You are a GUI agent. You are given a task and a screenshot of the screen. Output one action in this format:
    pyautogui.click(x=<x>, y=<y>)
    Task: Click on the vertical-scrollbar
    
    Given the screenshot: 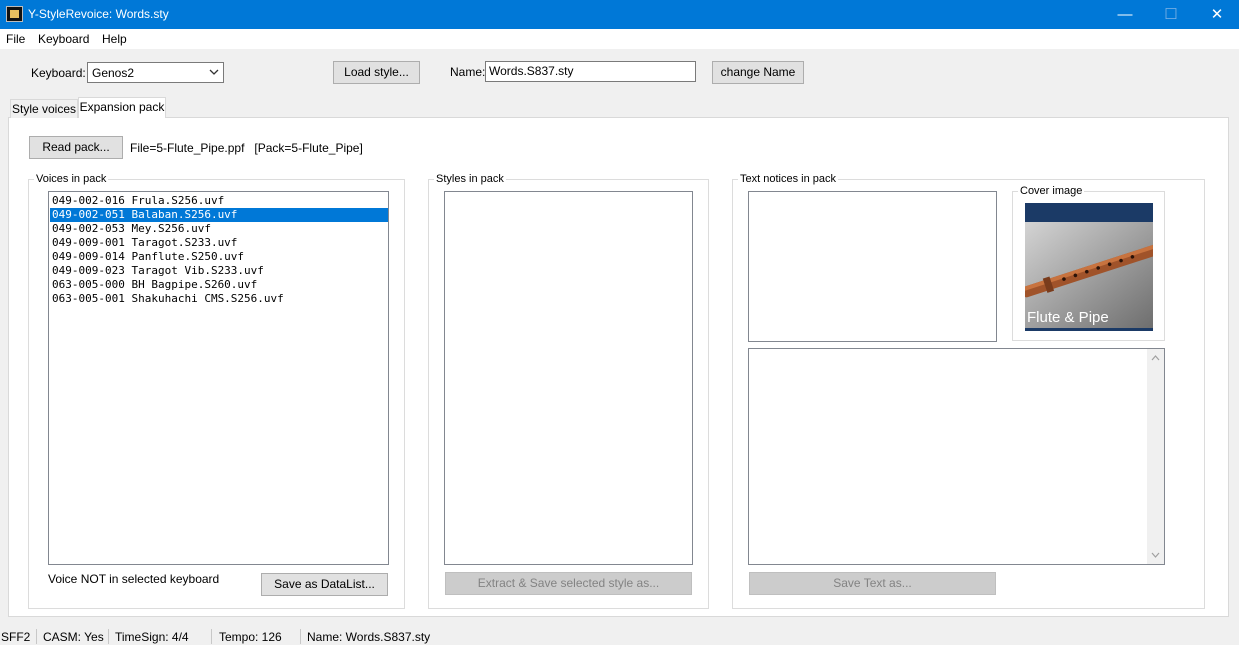 What is the action you would take?
    pyautogui.click(x=1155, y=456)
    